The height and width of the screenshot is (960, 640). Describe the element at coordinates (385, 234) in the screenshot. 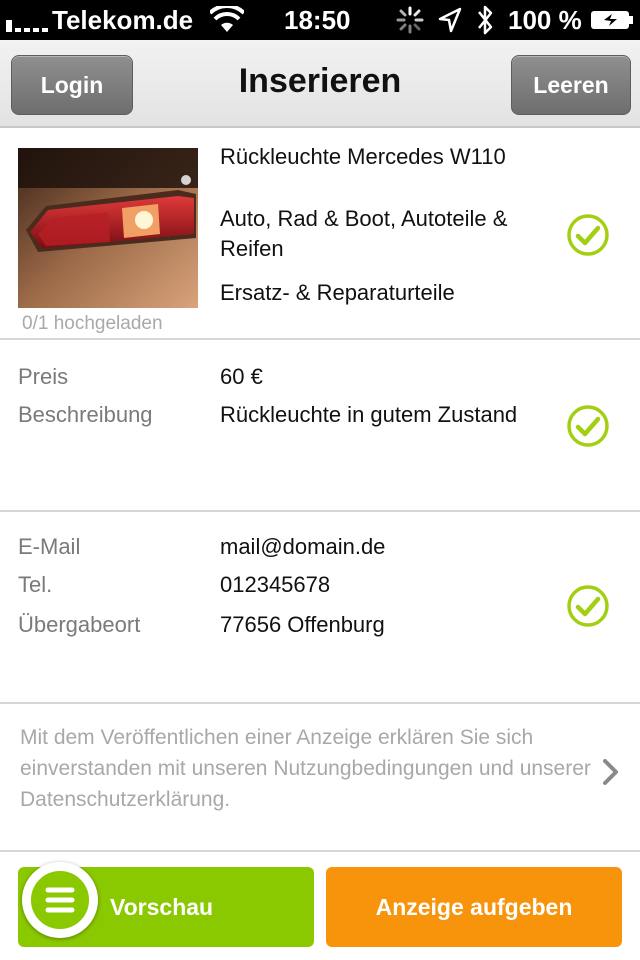

I see `item-category: Auto, Rad & Boot, Autoteile & Reifen` at that location.